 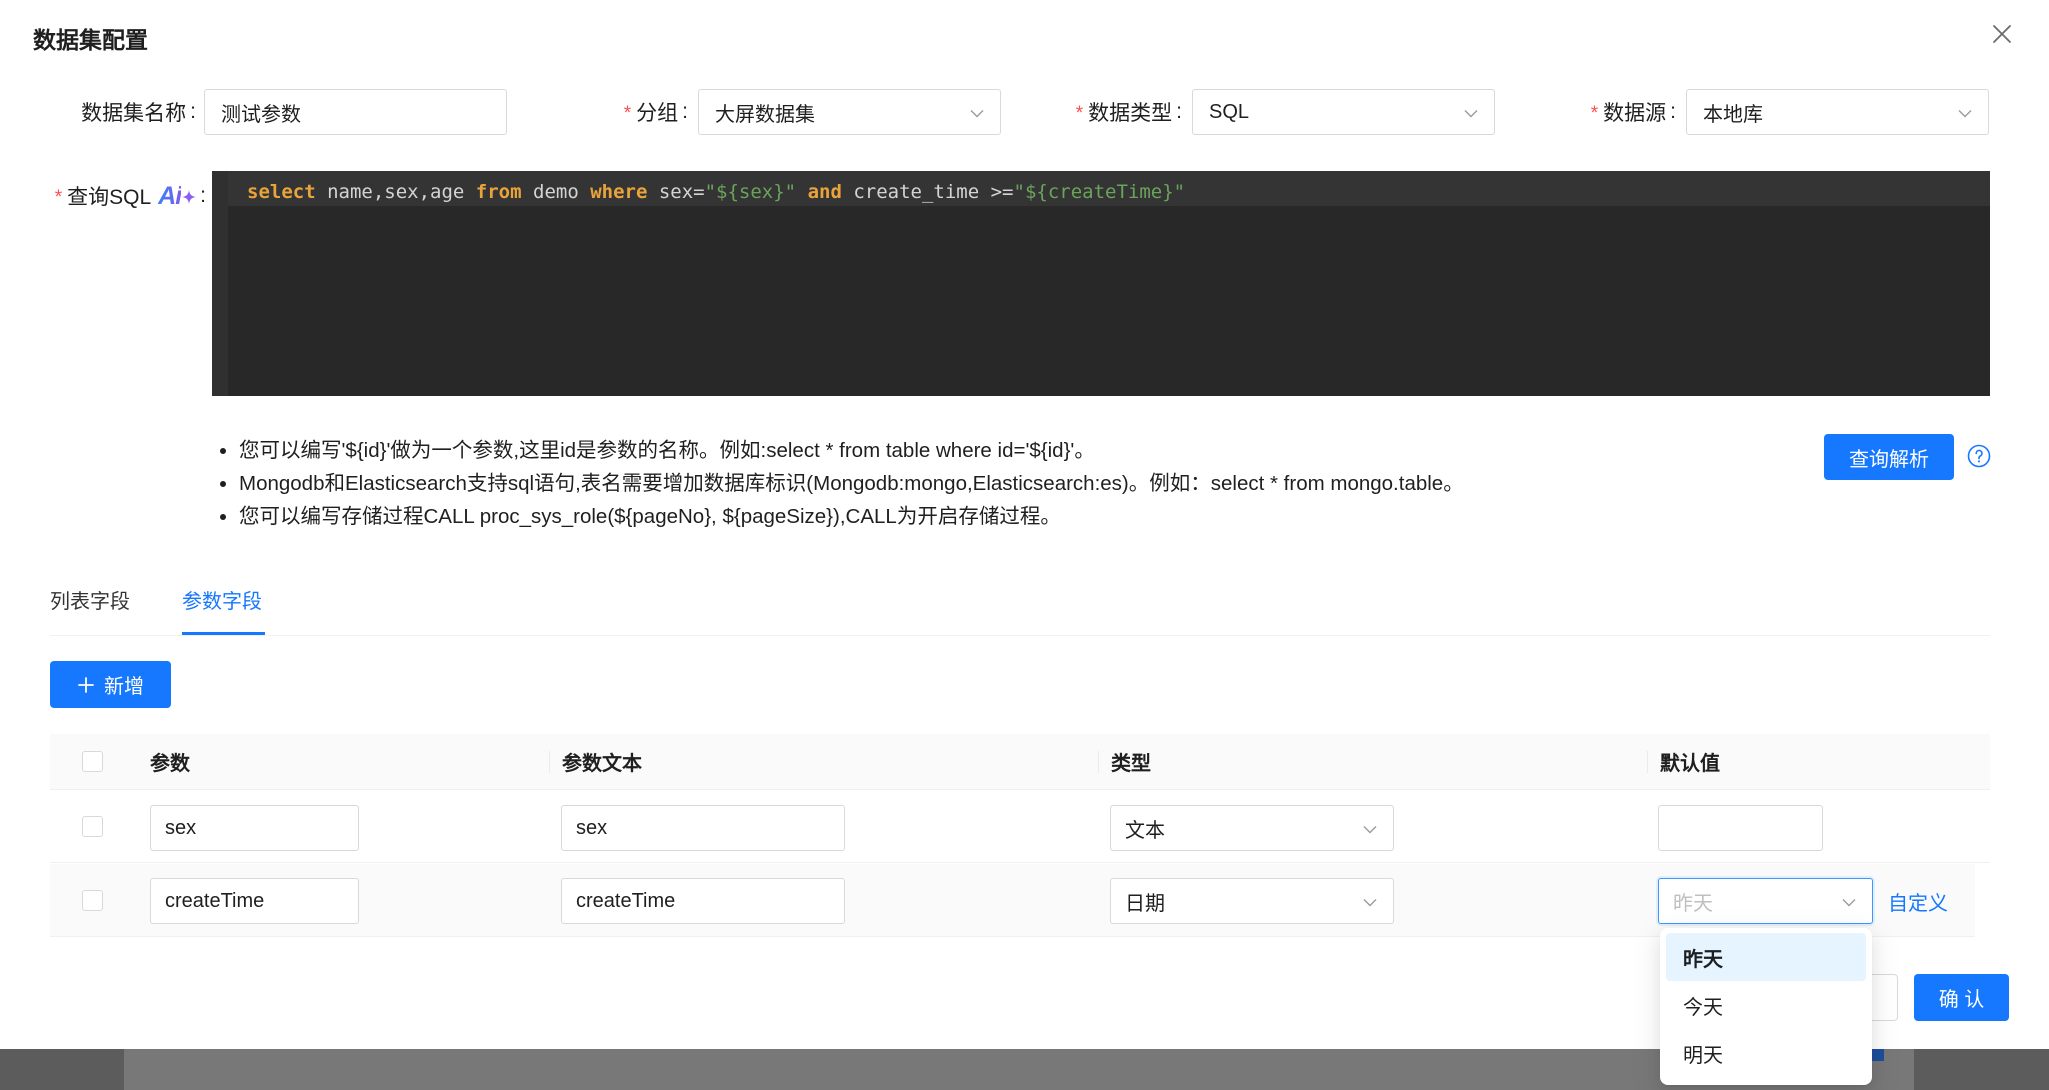 What do you see at coordinates (170, 196) in the screenshot?
I see `ai-icon-text: Ai` at bounding box center [170, 196].